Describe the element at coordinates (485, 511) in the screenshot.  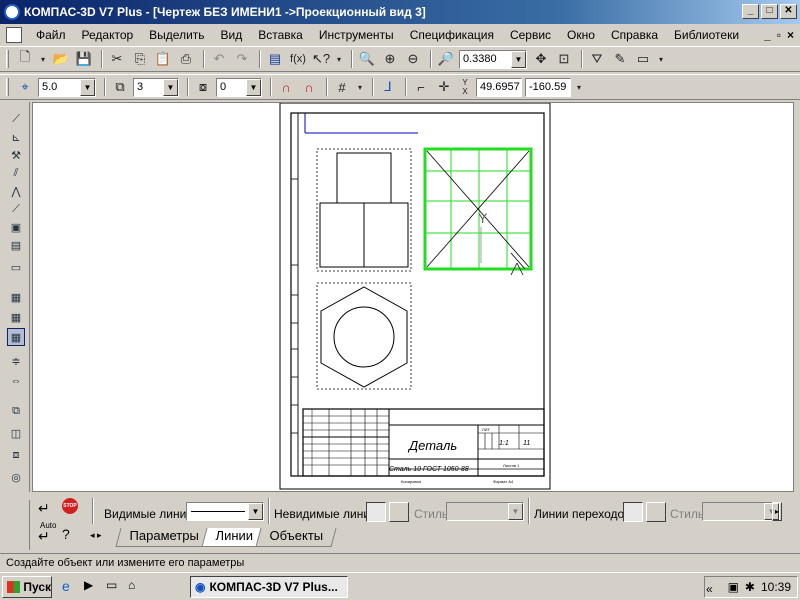
I see `hidden-style-combo: ▼` at that location.